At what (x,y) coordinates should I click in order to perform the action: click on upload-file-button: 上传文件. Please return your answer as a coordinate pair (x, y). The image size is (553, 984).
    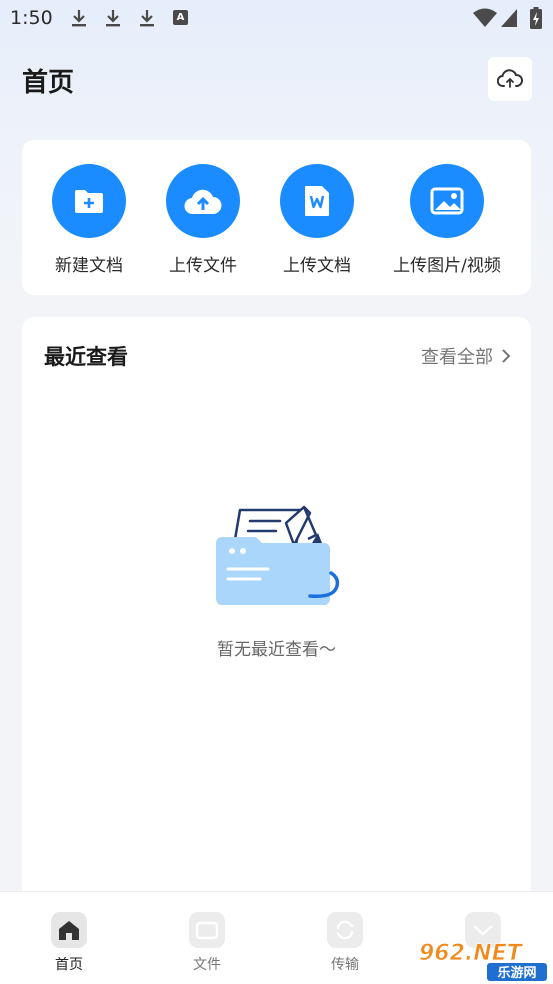
    Looking at the image, I should click on (203, 220).